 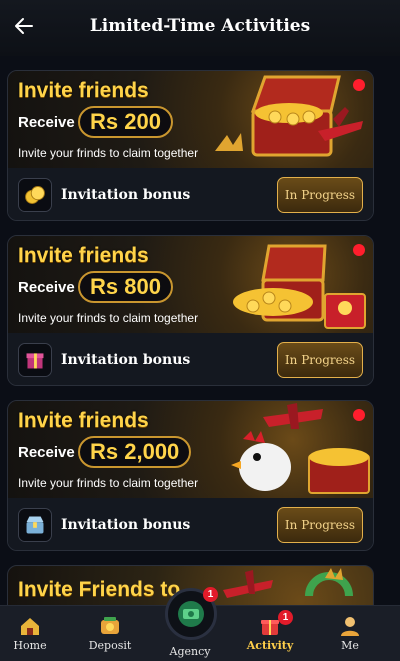 I want to click on agency-icon, so click(x=191, y=614).